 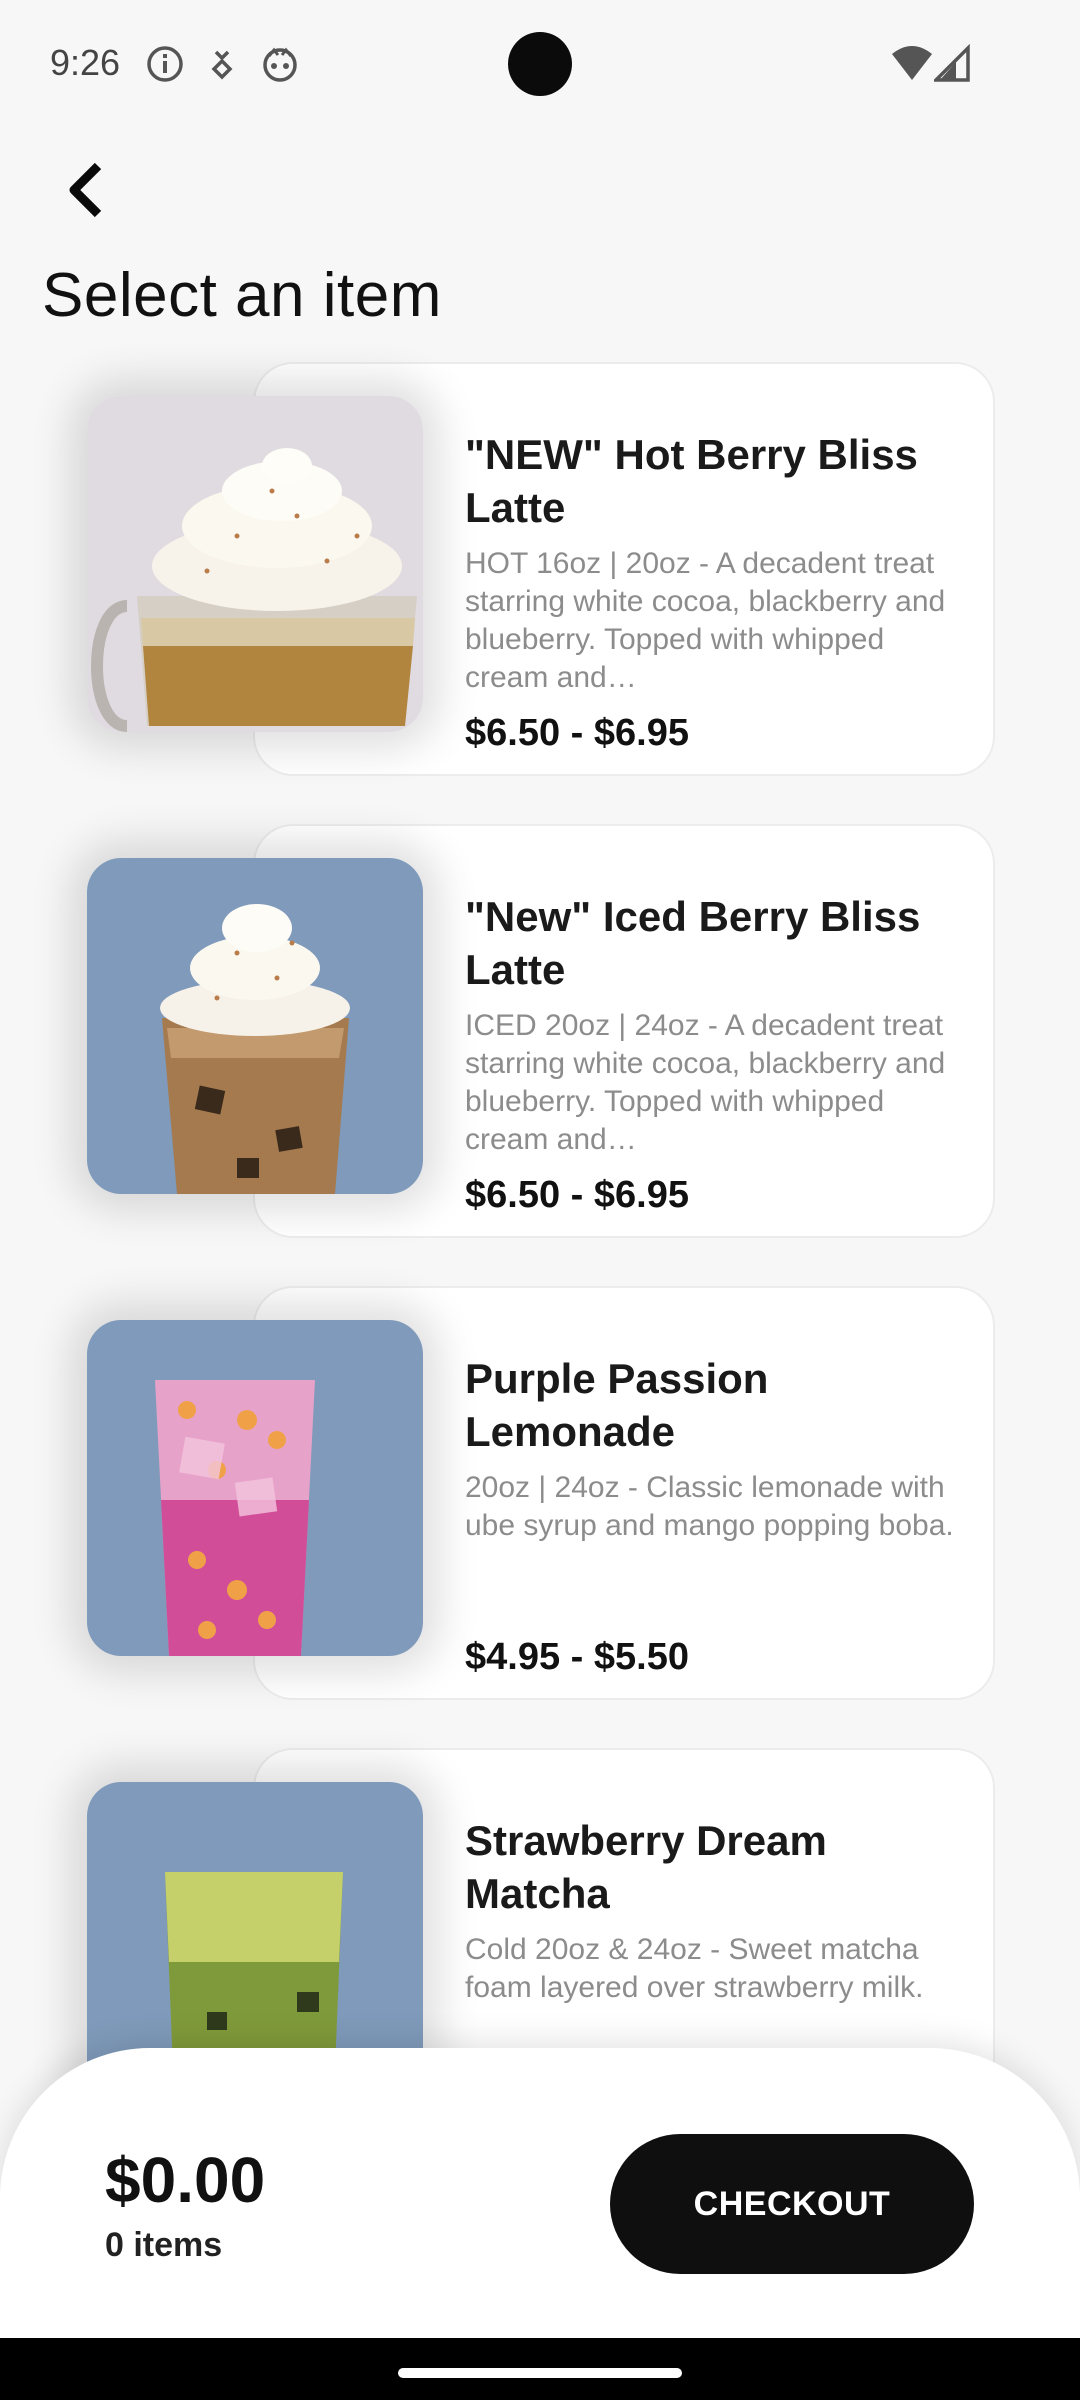 What do you see at coordinates (185, 2180) in the screenshot?
I see `cart-total: $0.00` at bounding box center [185, 2180].